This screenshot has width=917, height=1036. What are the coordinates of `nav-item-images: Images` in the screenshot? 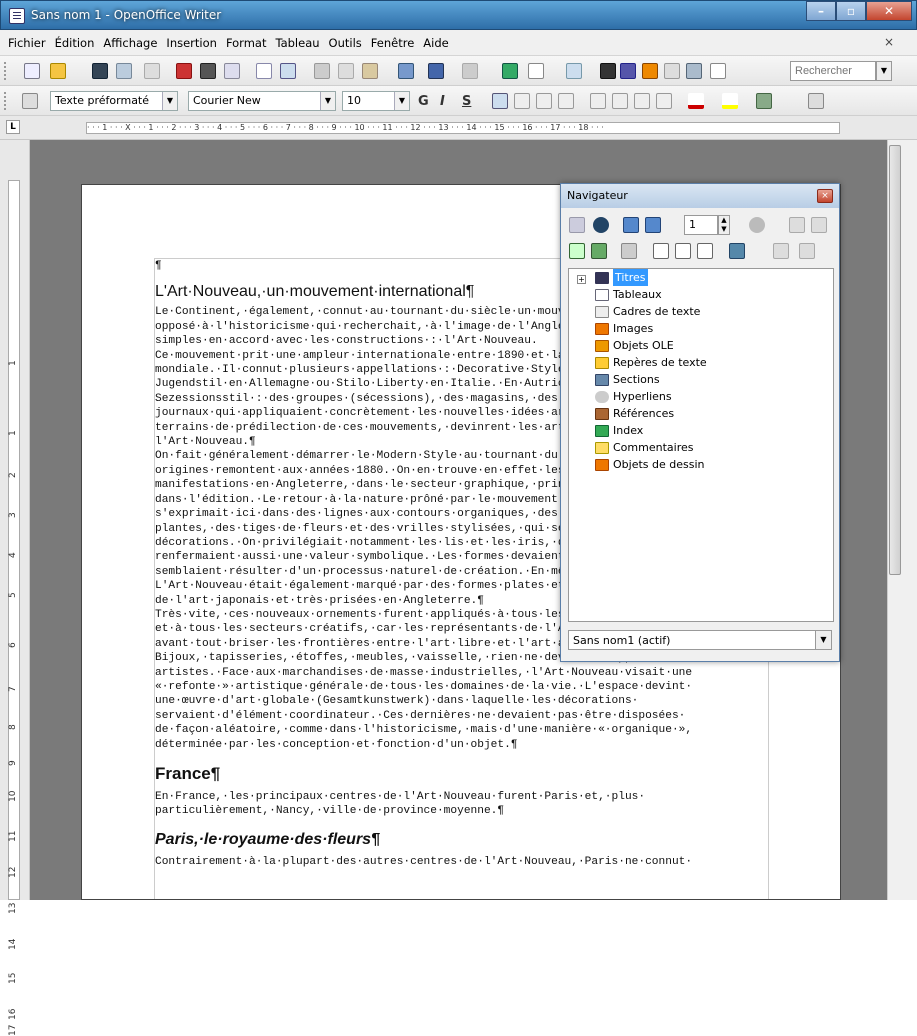 It's located at (624, 328).